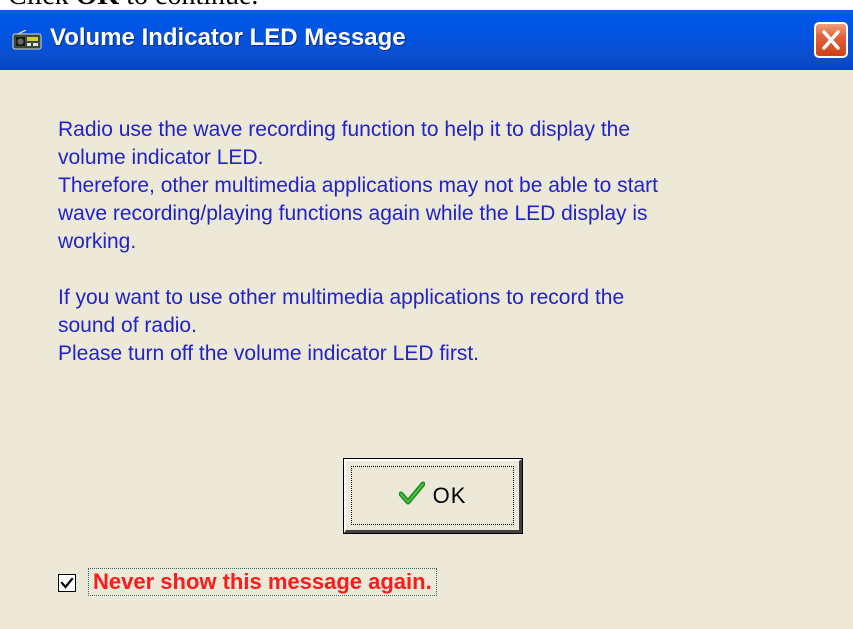 This screenshot has width=853, height=629. I want to click on close-icon, so click(831, 40).